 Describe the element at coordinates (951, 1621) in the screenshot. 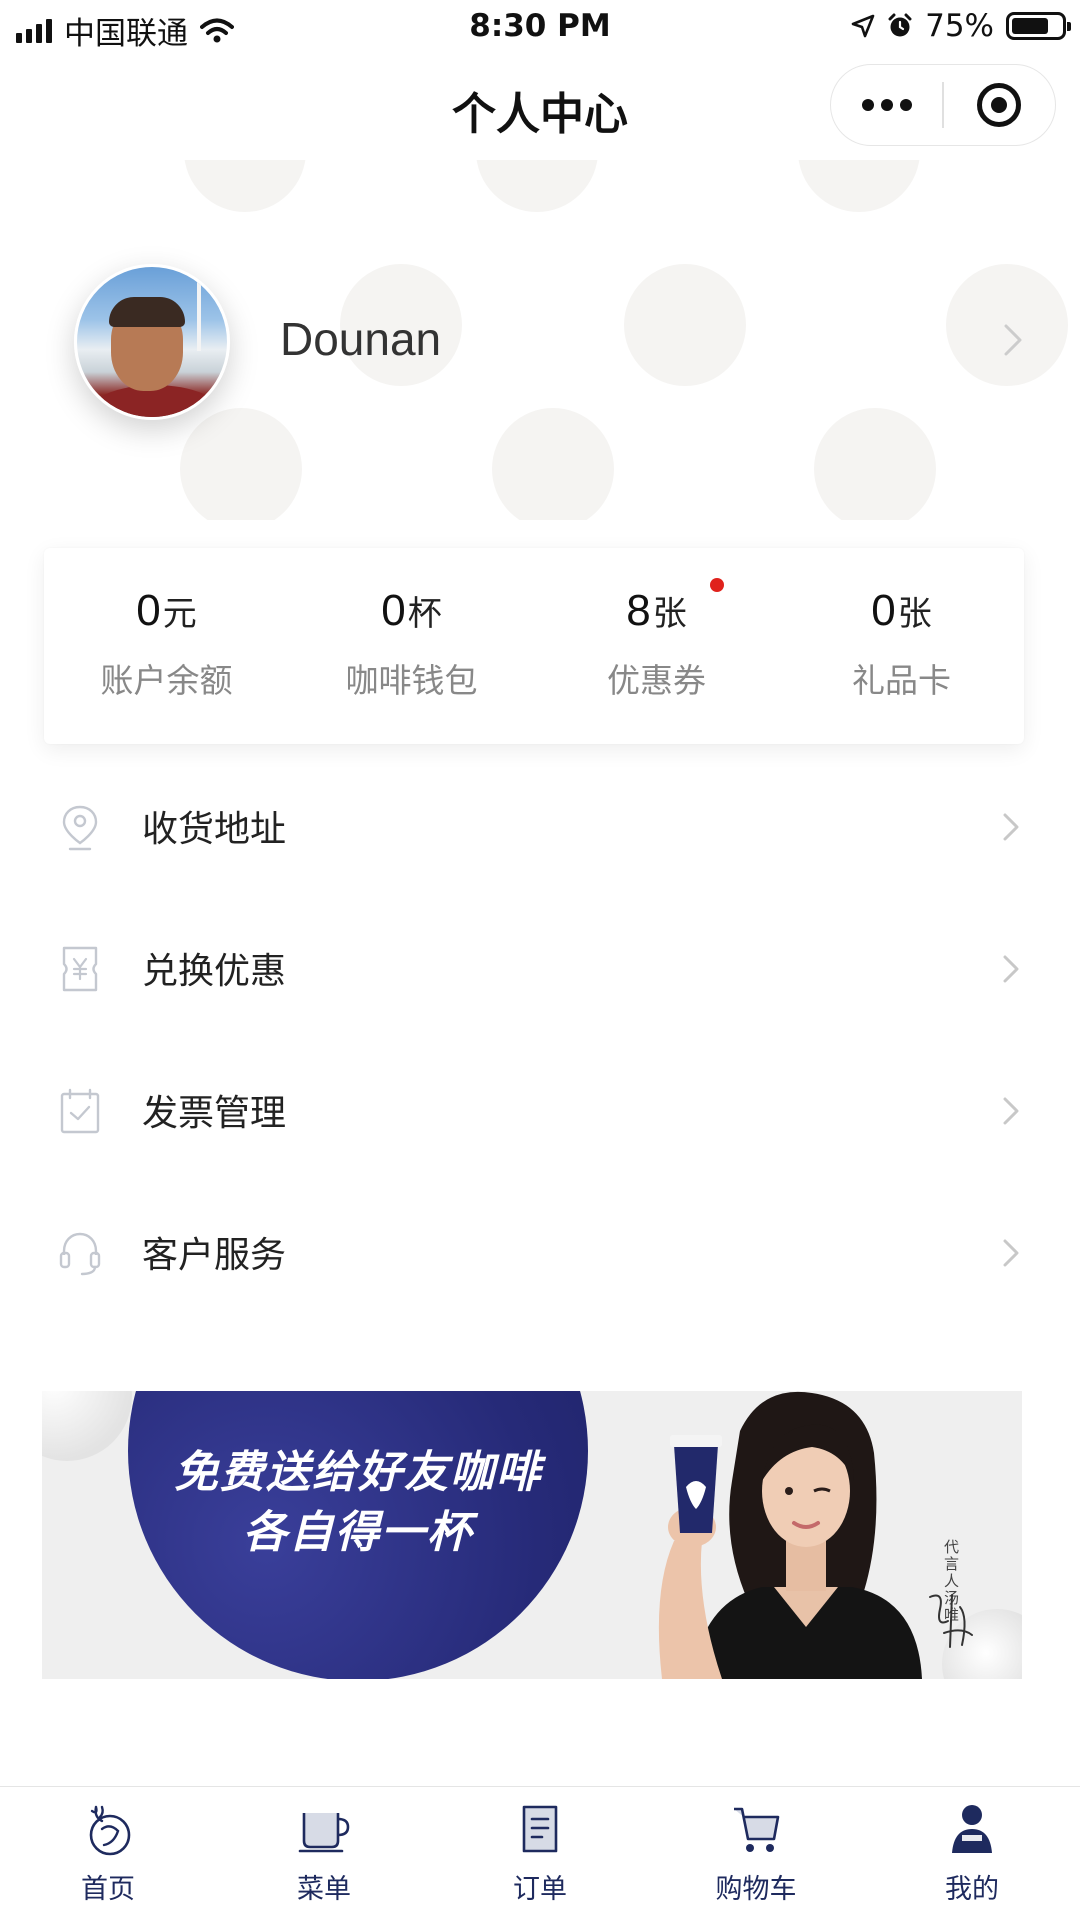

I see `signature-image` at that location.